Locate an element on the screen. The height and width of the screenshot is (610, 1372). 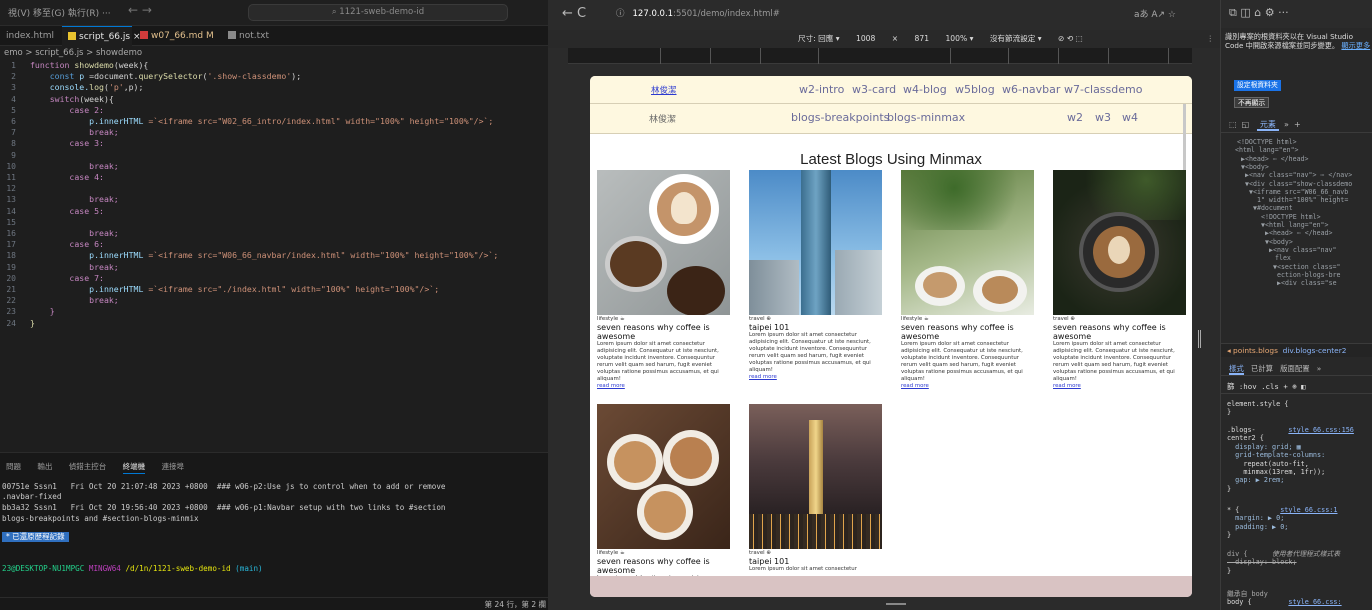
code-line: case 6: is located at coordinates (67, 244).